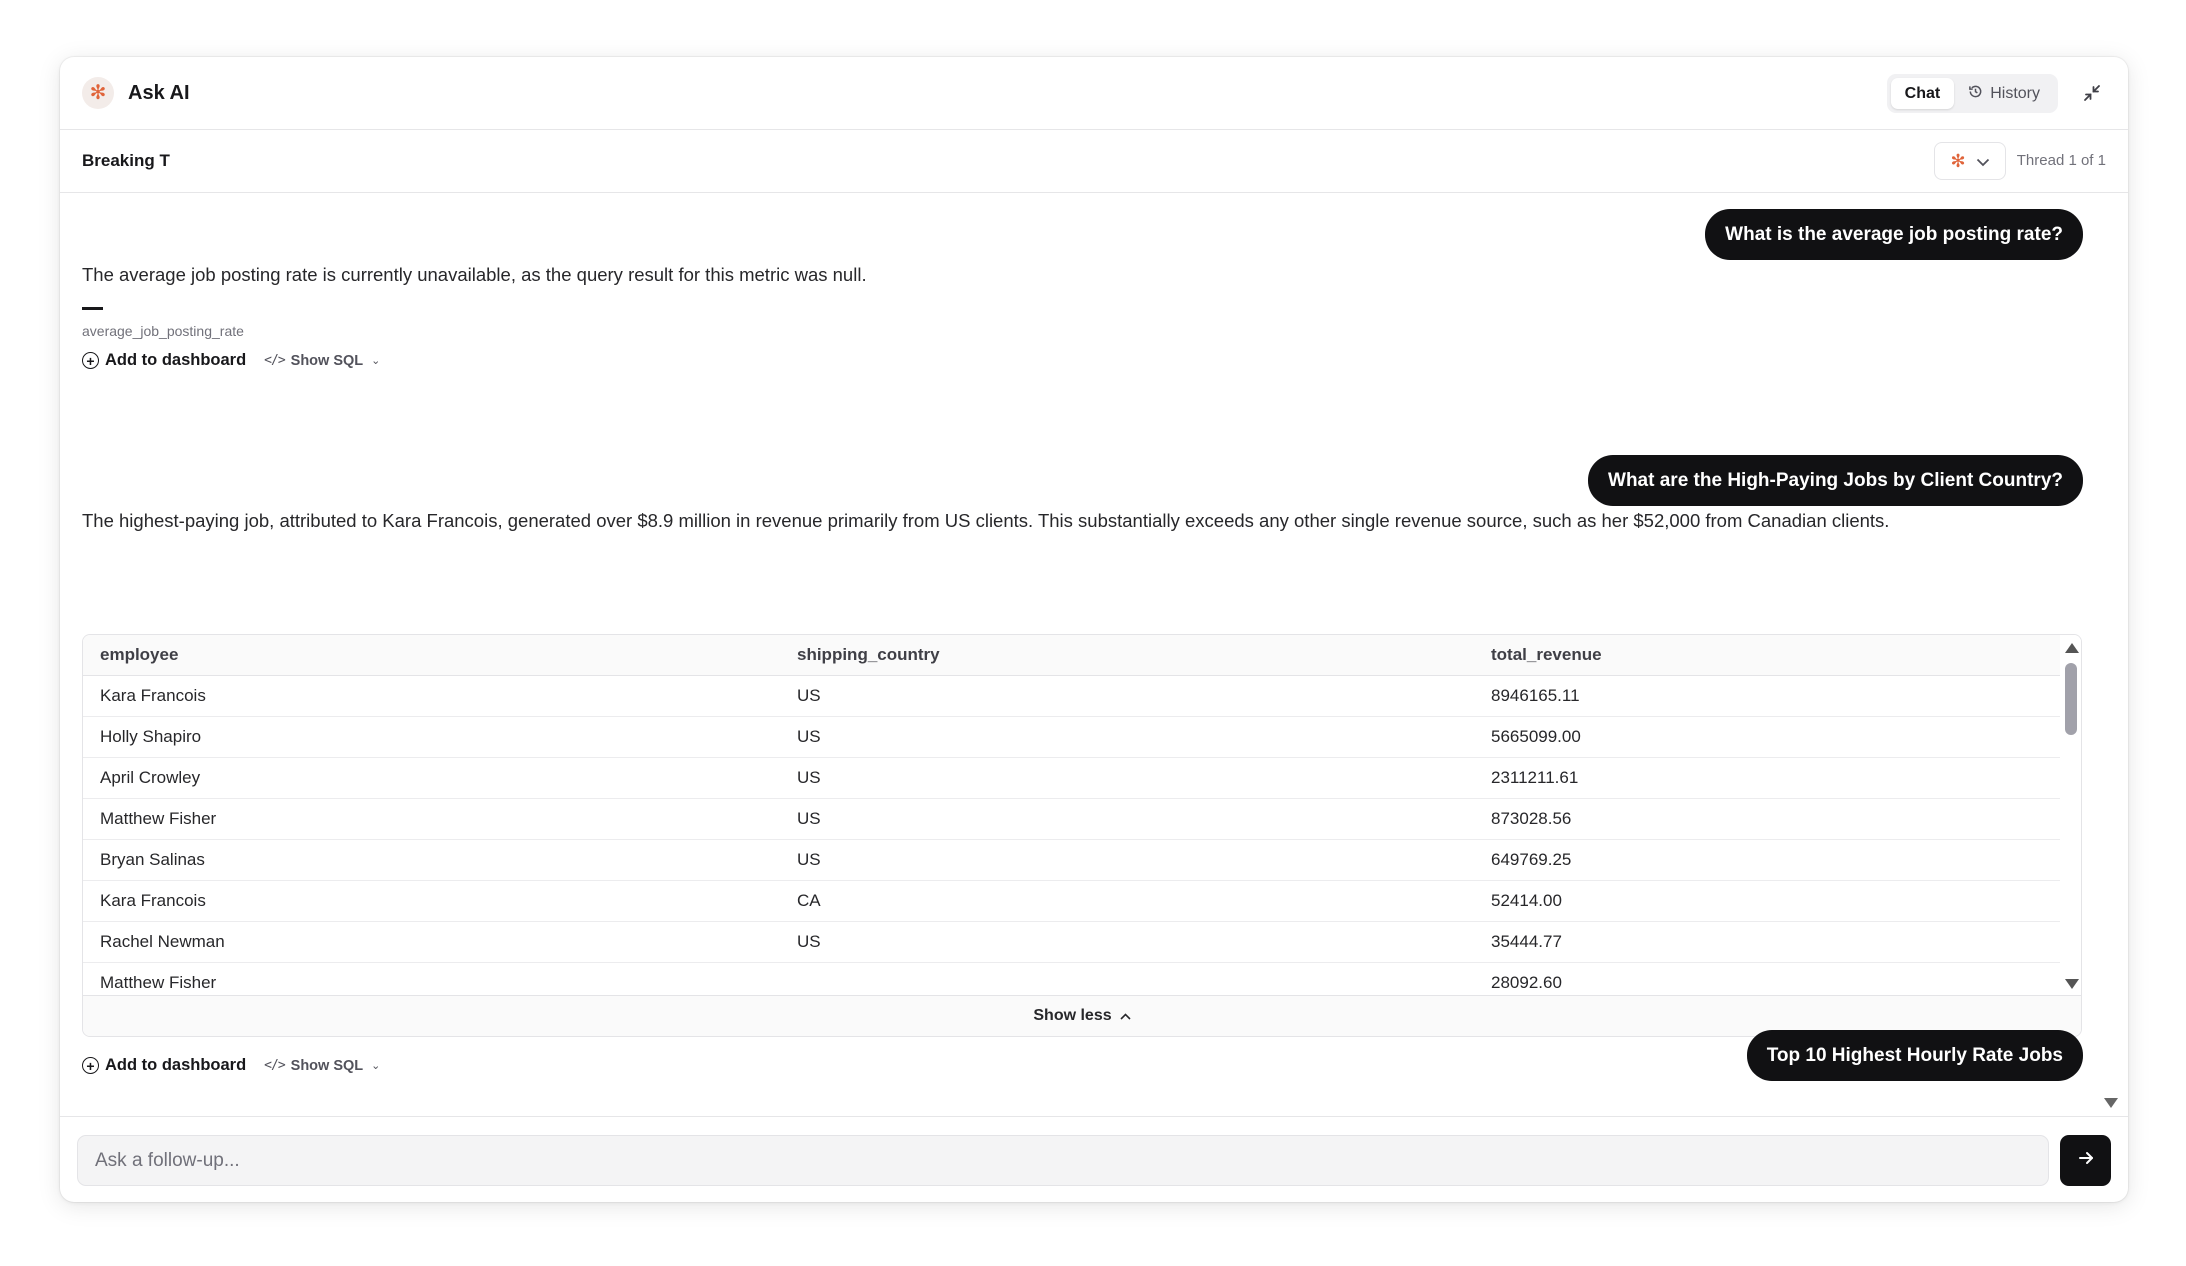 This screenshot has height=1266, width=2186. I want to click on table-row: Bryan Salinas US 649769.25, so click(1072, 860).